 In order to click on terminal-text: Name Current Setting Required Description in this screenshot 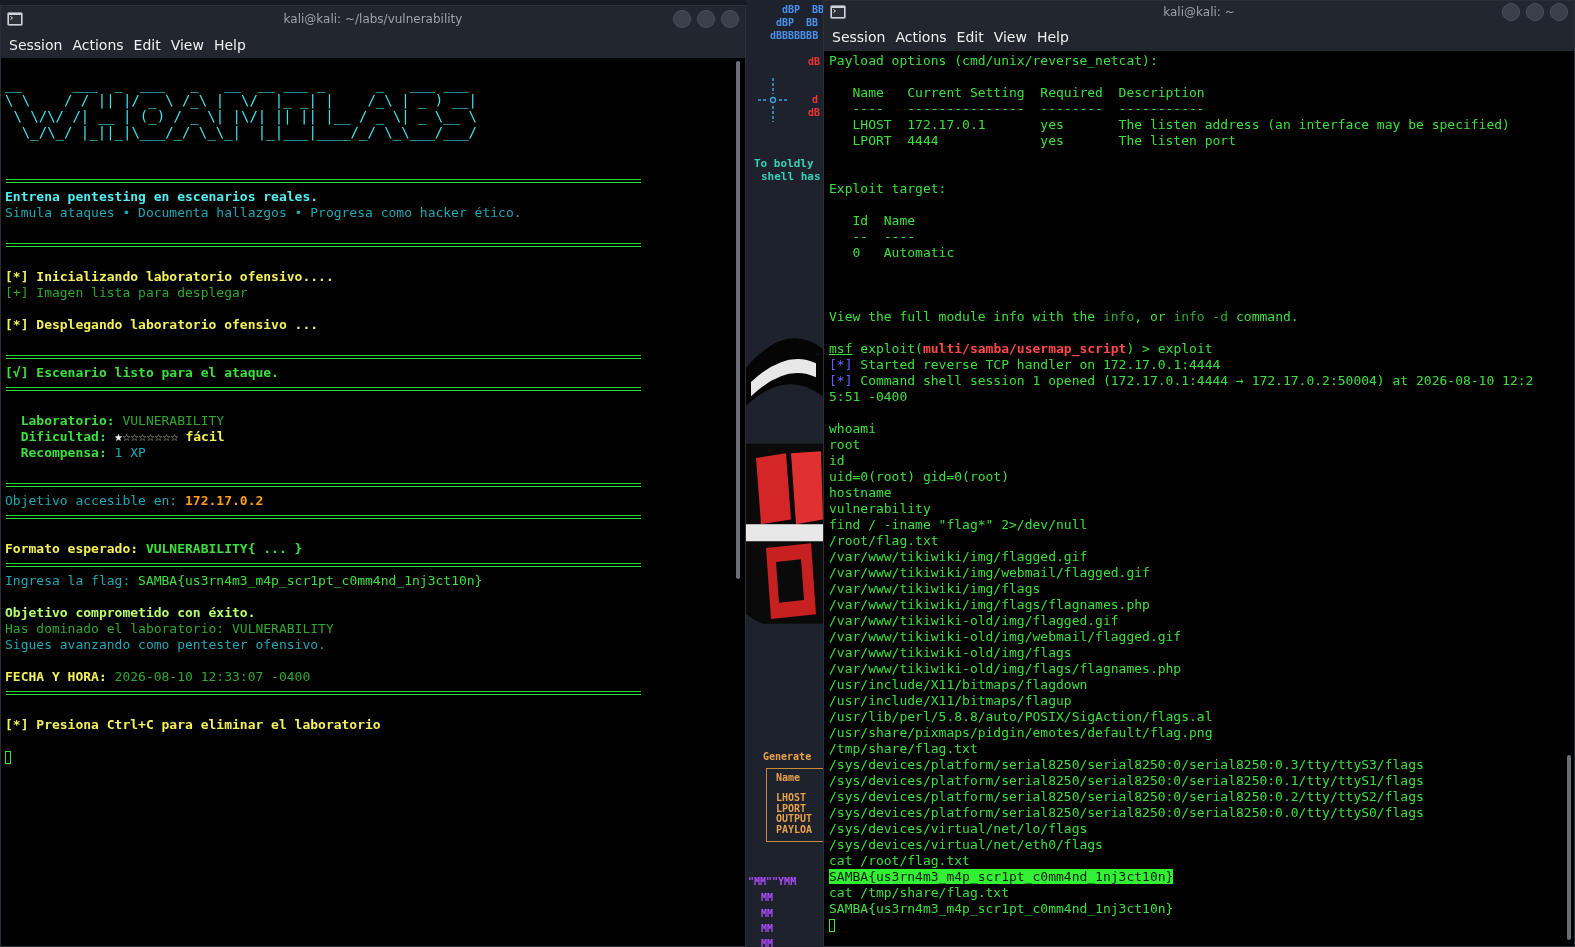, I will do `click(1028, 92)`.